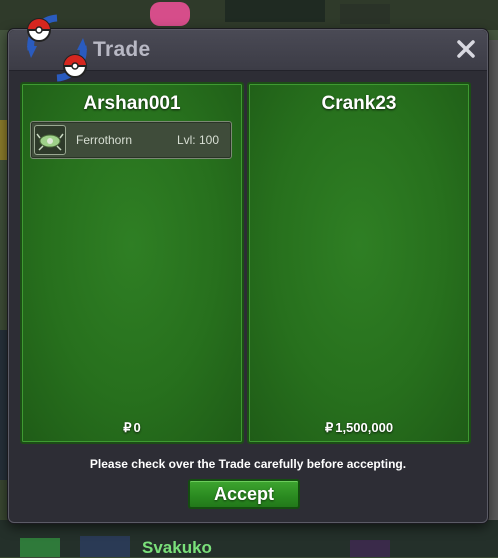  I want to click on close-icon, so click(466, 49).